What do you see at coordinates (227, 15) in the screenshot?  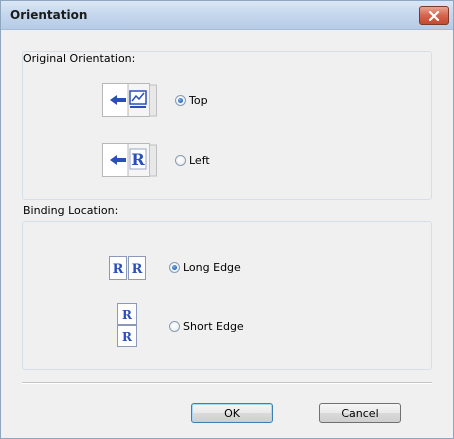 I see `title-bar: Orientation` at bounding box center [227, 15].